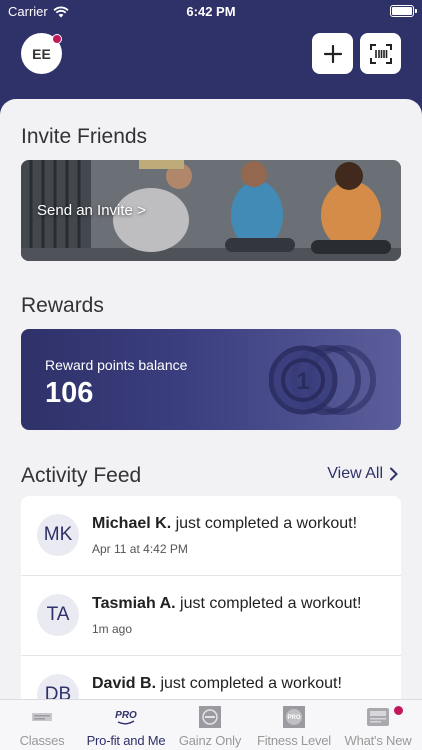 Image resolution: width=422 pixels, height=750 pixels. Describe the element at coordinates (126, 740) in the screenshot. I see `tab-label: Pro-fit and Me` at that location.